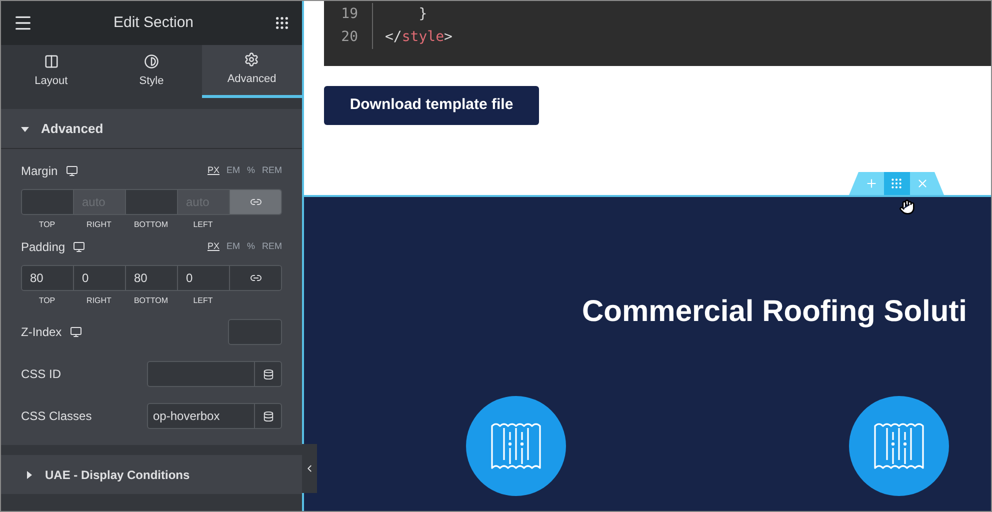 Image resolution: width=992 pixels, height=512 pixels. I want to click on grid-icon, so click(282, 23).